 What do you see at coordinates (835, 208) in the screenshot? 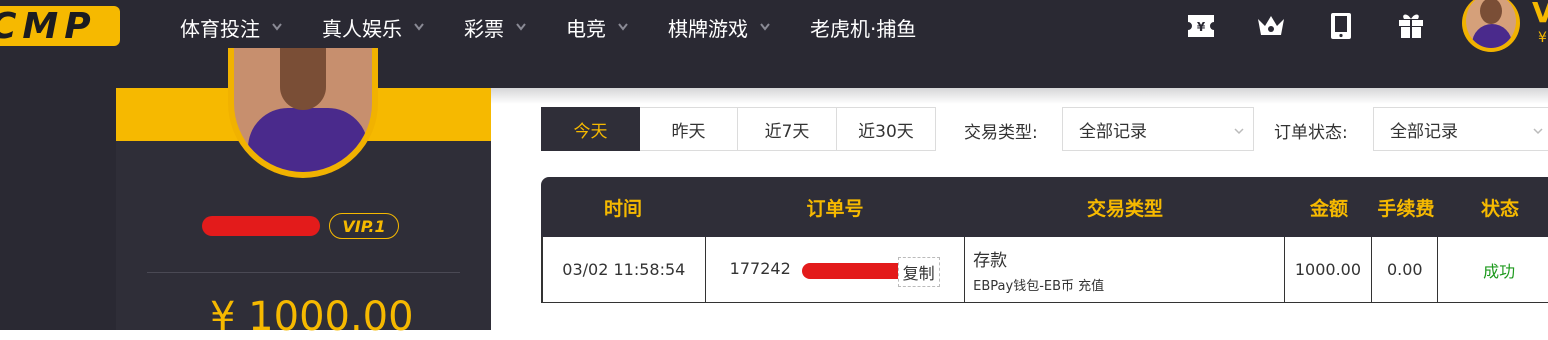
I see `column-header-order-number: 订单号` at bounding box center [835, 208].